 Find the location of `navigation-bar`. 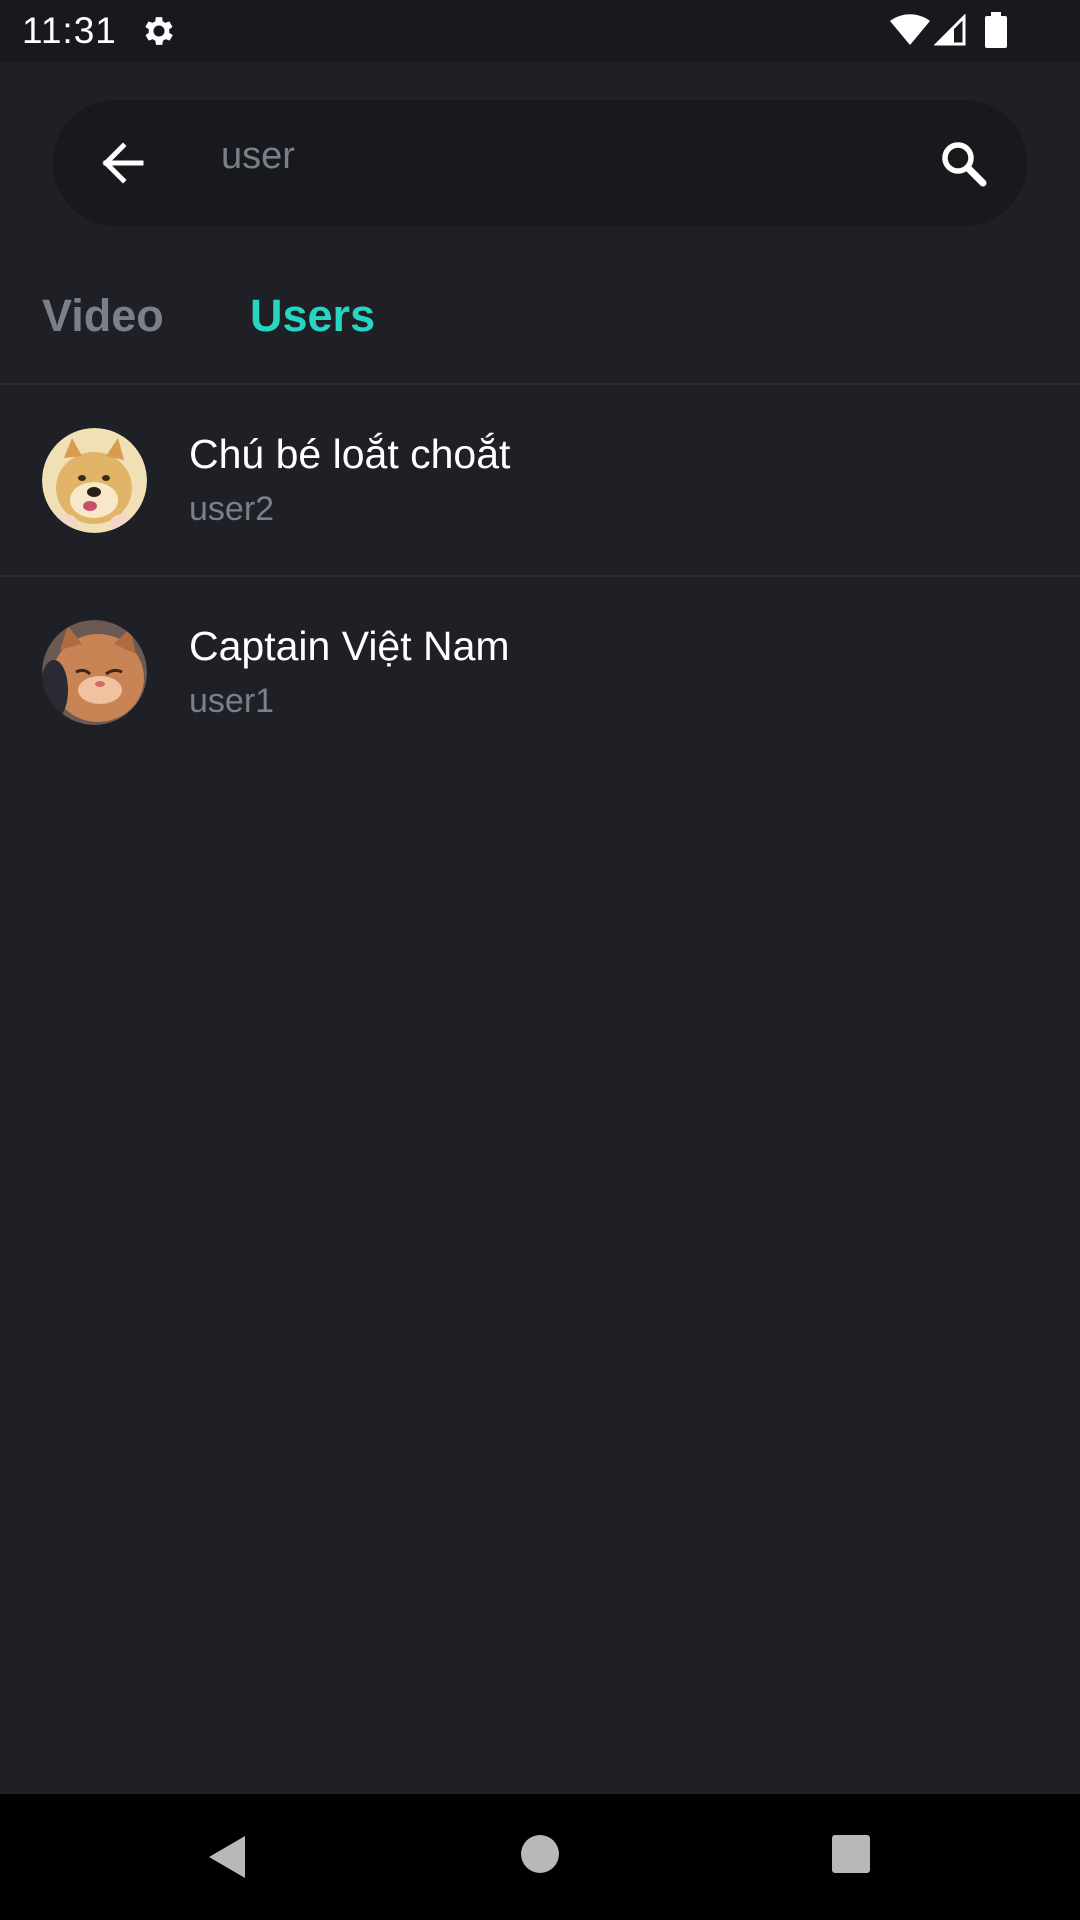

navigation-bar is located at coordinates (540, 1857).